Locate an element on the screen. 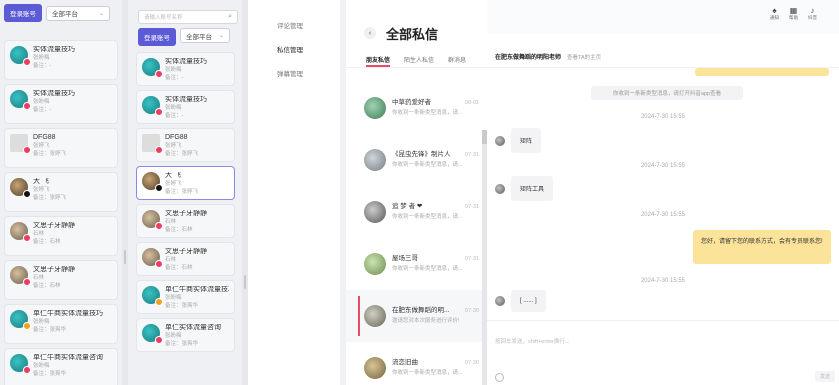 The image size is (839, 385). outgoing-bubble: 您好，请留下您的联系方式，会有专员联系您! is located at coordinates (762, 247).